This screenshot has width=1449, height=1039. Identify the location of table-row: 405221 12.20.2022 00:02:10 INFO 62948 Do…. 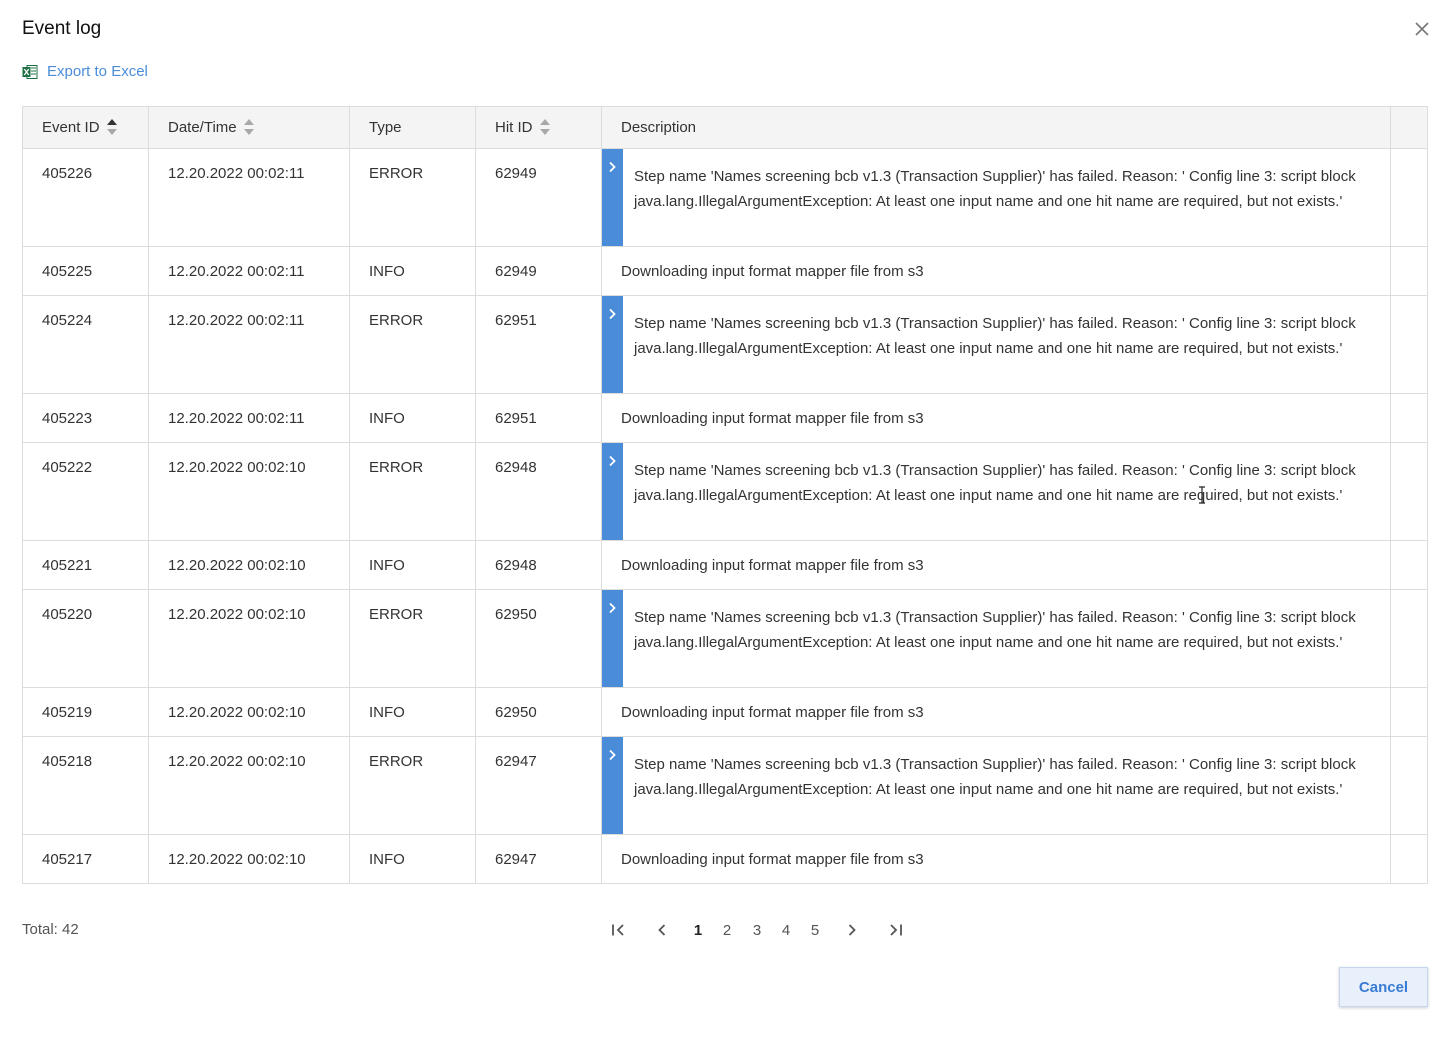
(725, 565).